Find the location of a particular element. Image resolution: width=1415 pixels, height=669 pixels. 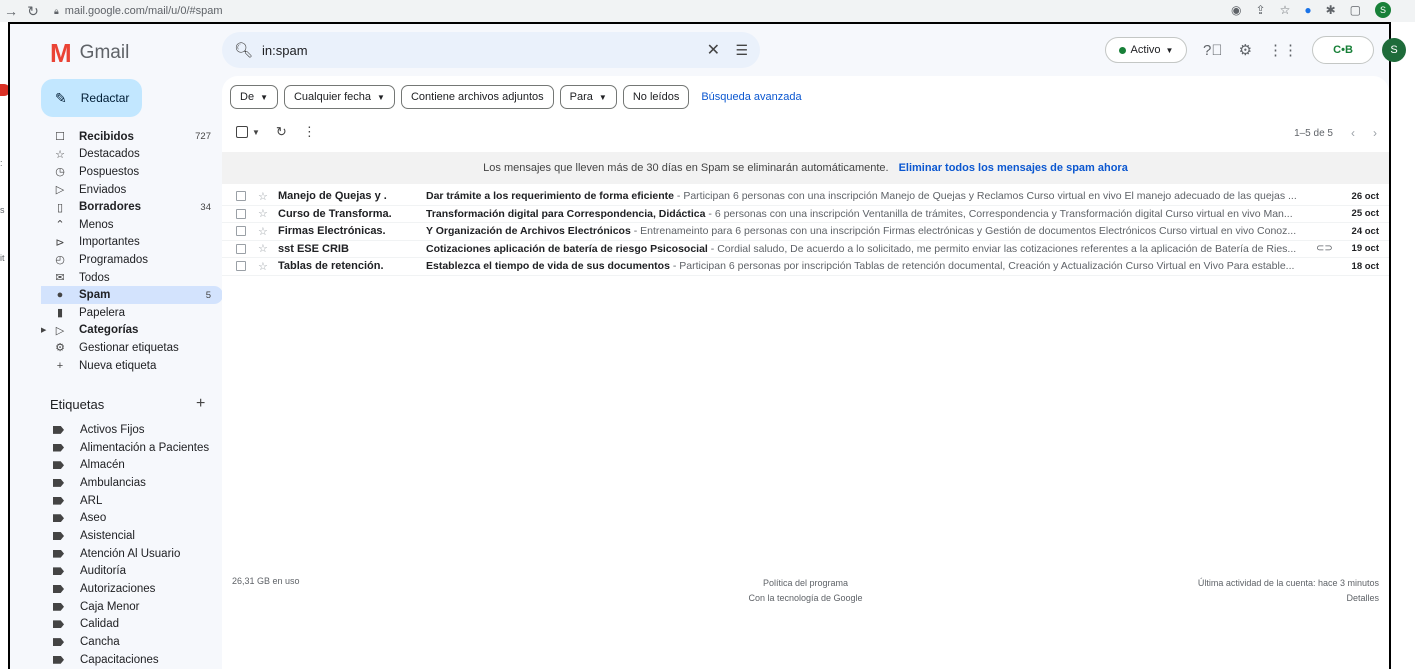

gmail-logo: M Gmail is located at coordinates (89, 53).